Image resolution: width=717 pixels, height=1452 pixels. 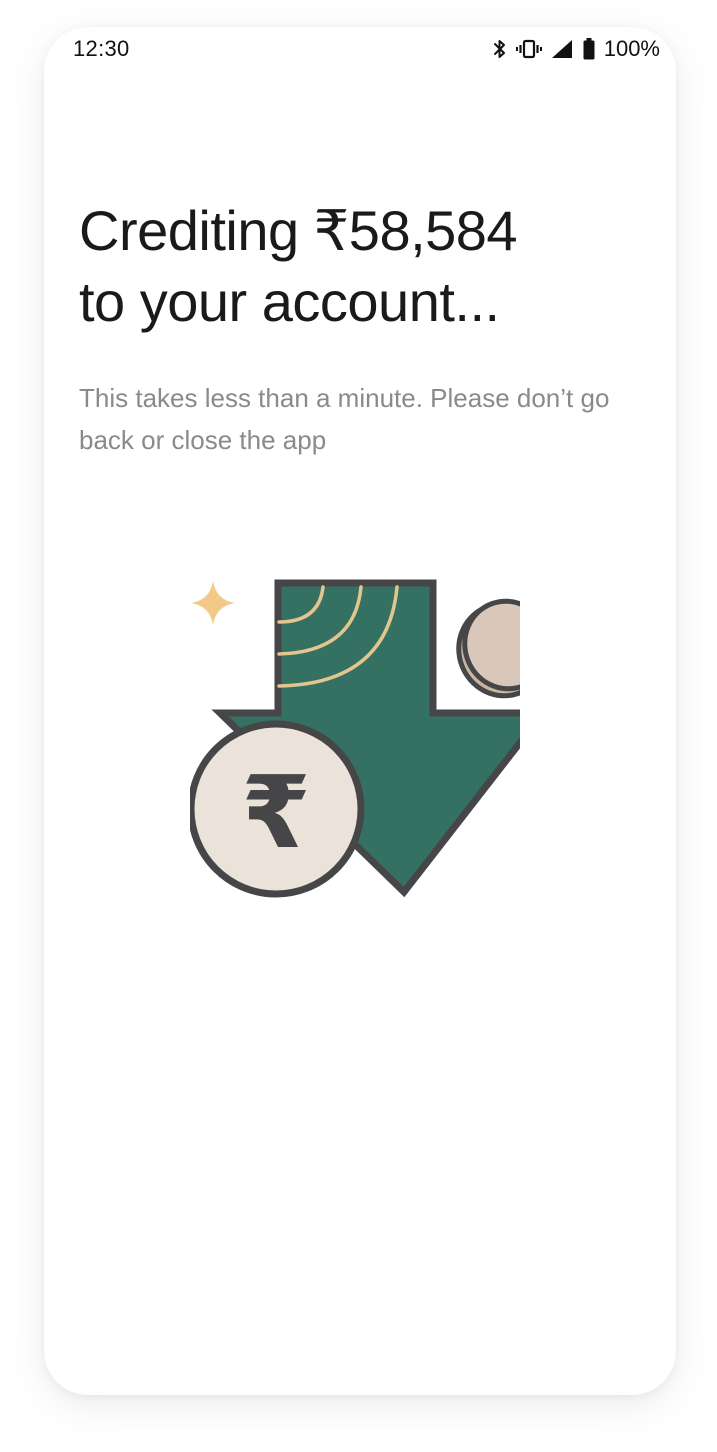 What do you see at coordinates (631, 48) in the screenshot?
I see `battery-percentage: 100%` at bounding box center [631, 48].